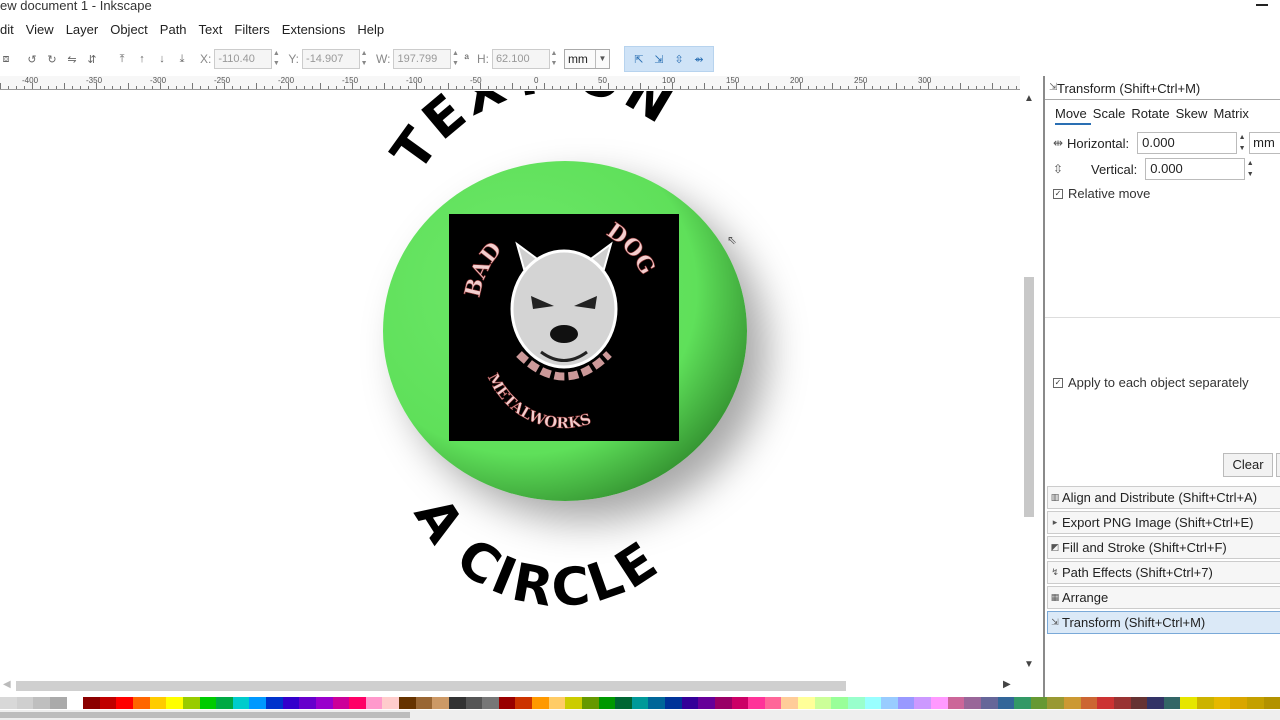 The height and width of the screenshot is (720, 1280). What do you see at coordinates (586, 59) in the screenshot?
I see `unit-select: mm ▼` at bounding box center [586, 59].